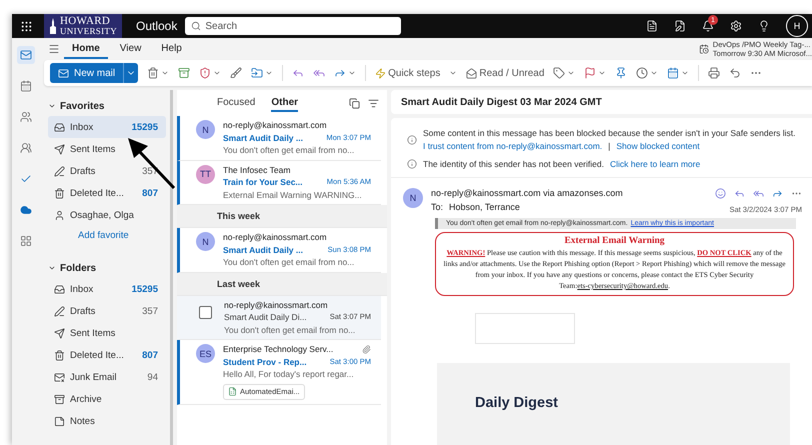  I want to click on select-button, so click(354, 103).